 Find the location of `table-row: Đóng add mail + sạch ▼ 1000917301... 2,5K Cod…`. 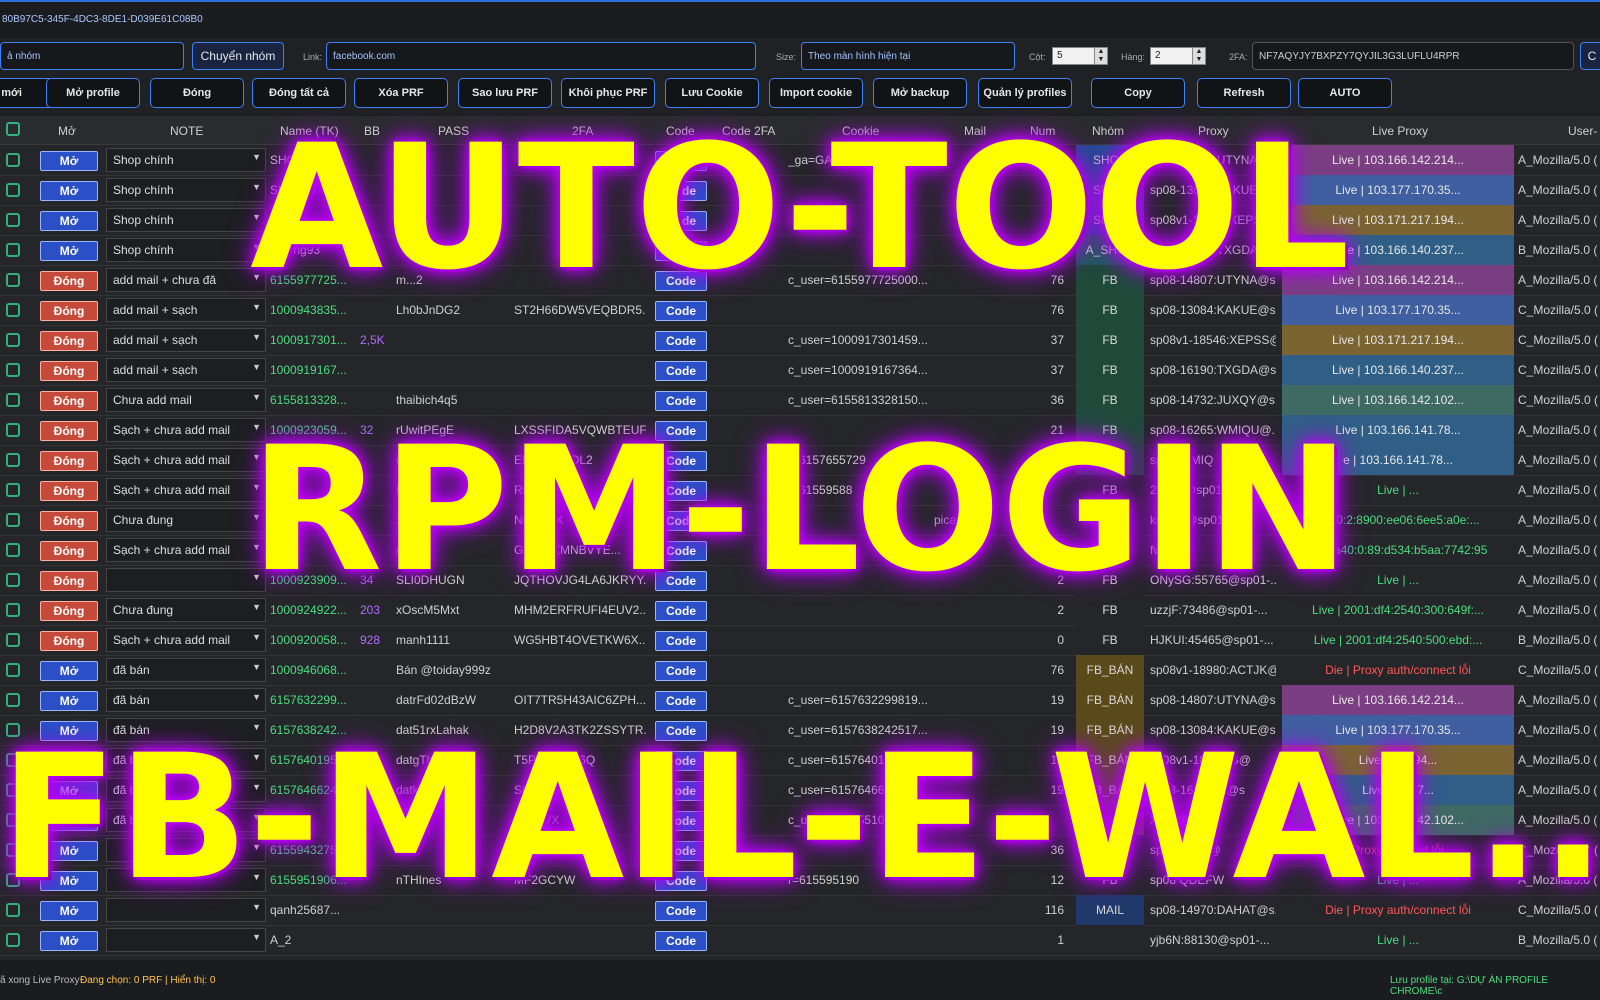

table-row: Đóng add mail + sạch ▼ 1000917301... 2,5K Cod… is located at coordinates (800, 340).